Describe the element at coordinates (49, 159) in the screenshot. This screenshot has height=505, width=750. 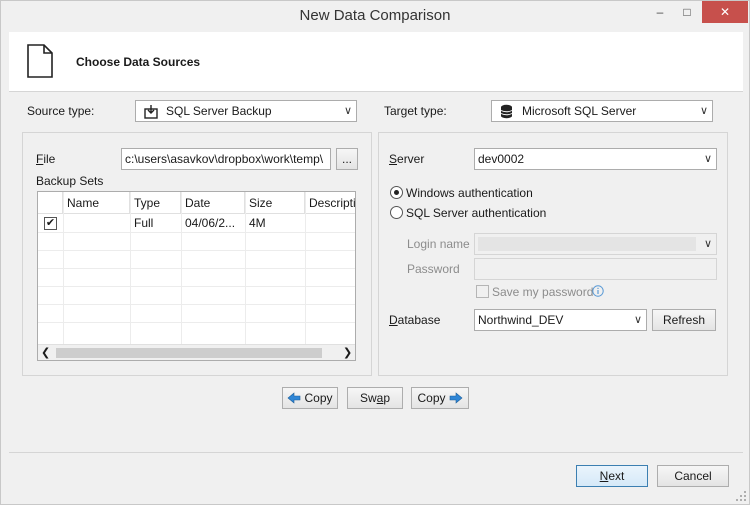
I see `file-label-rest: ile` at that location.